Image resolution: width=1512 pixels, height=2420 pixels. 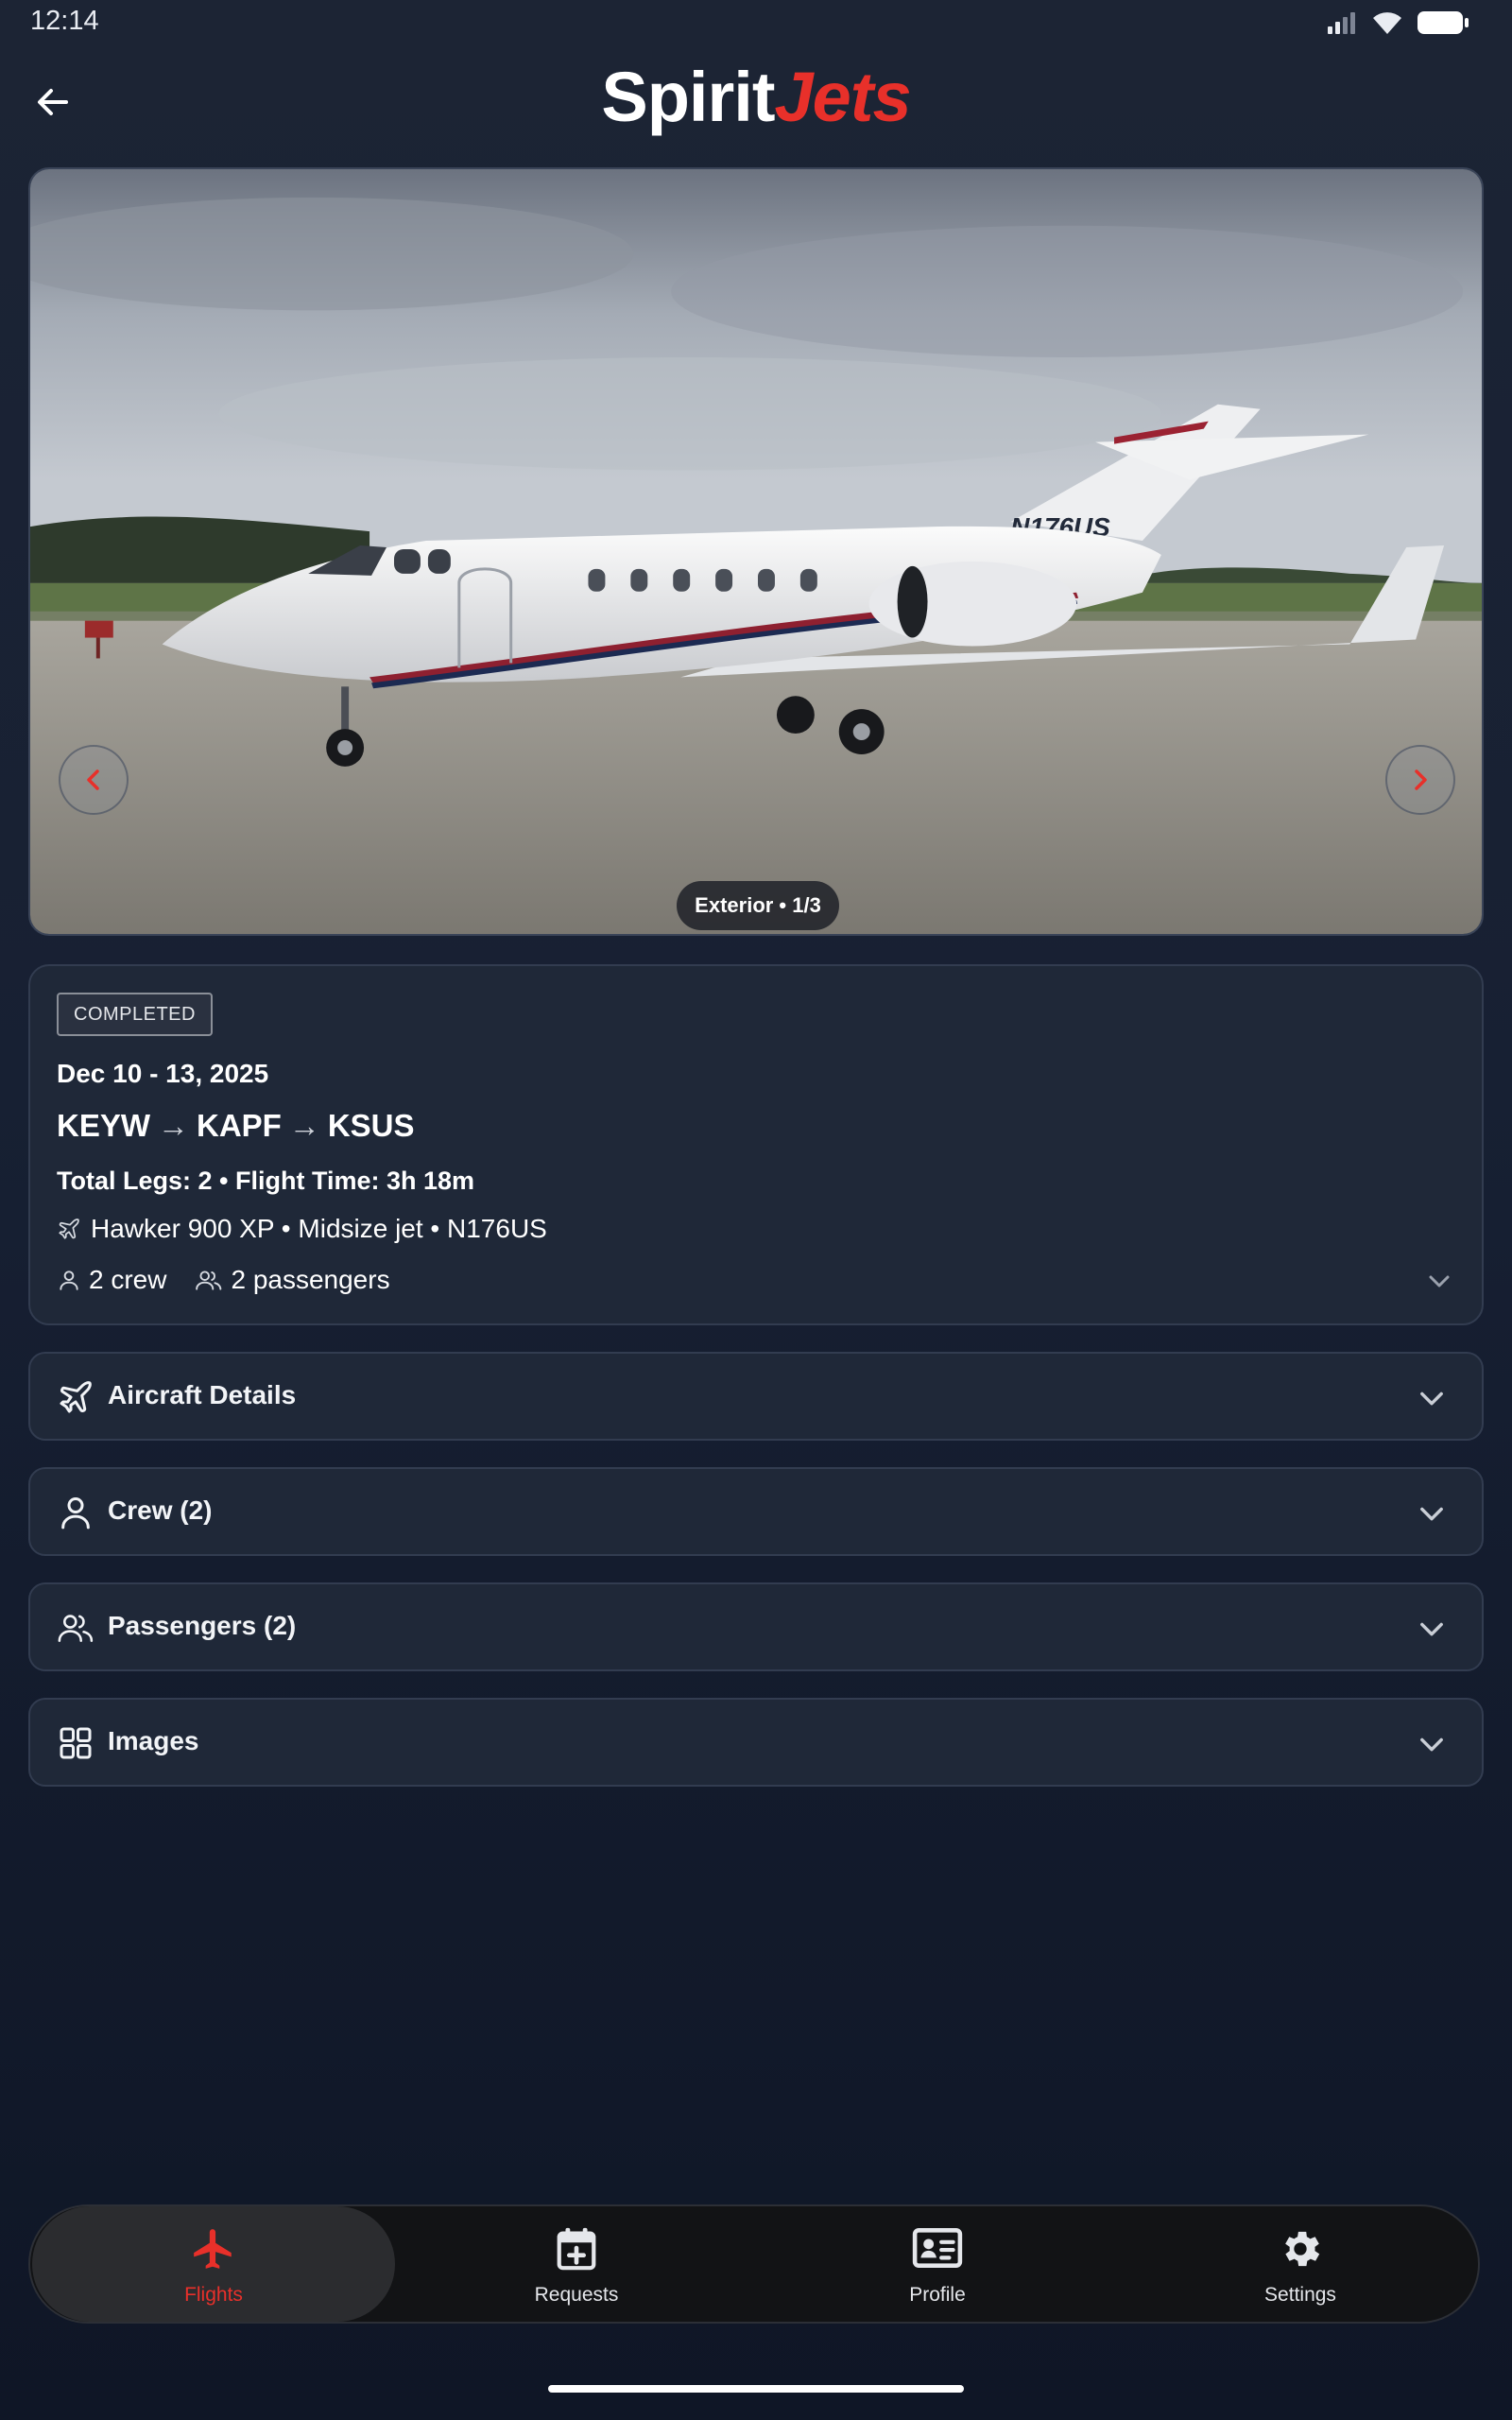 I want to click on section-passengers: Passengers (2), so click(x=756, y=1626).